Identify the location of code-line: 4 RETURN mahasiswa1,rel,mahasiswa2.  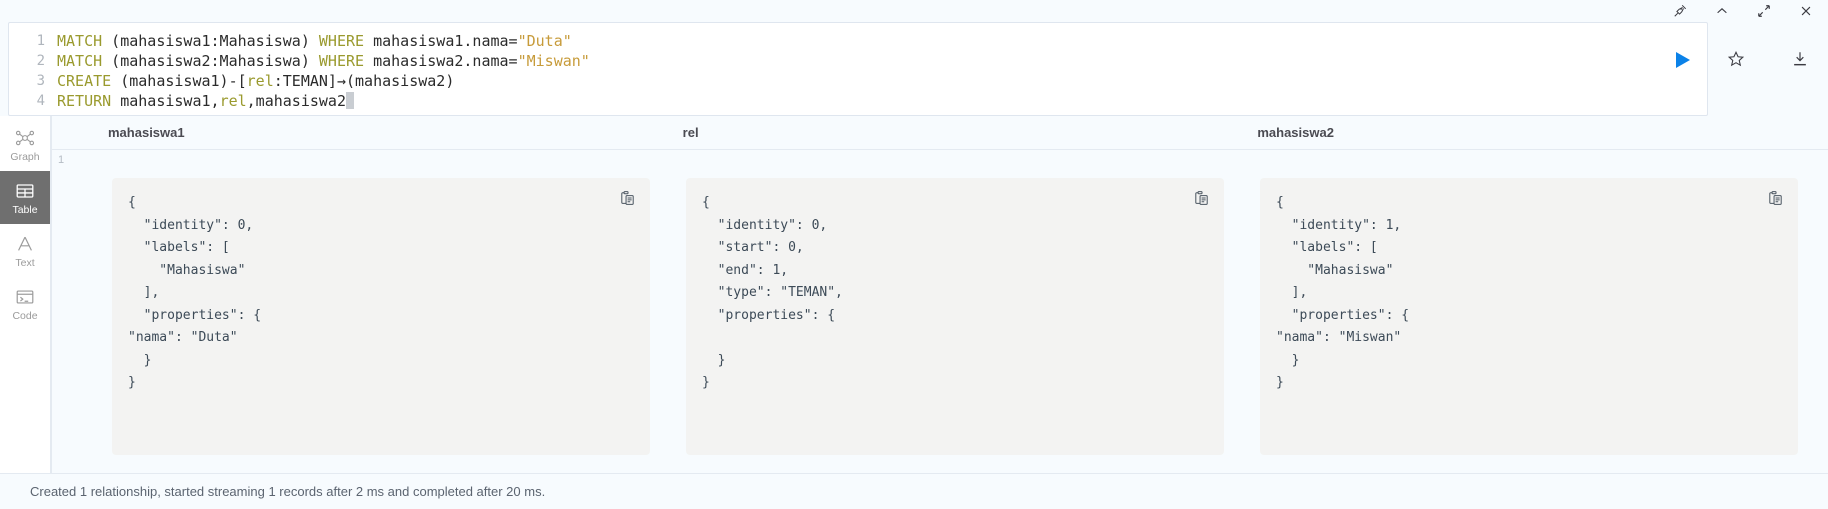
(858, 101).